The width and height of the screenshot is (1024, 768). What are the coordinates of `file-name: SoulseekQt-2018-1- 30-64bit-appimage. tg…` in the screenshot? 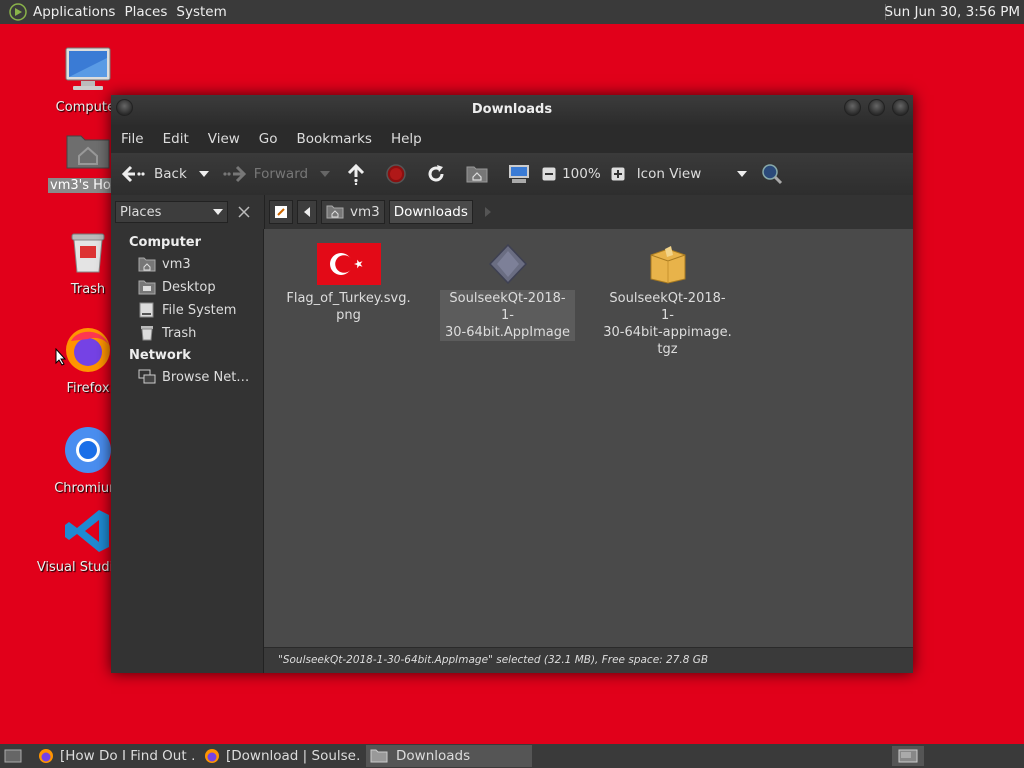 It's located at (667, 324).